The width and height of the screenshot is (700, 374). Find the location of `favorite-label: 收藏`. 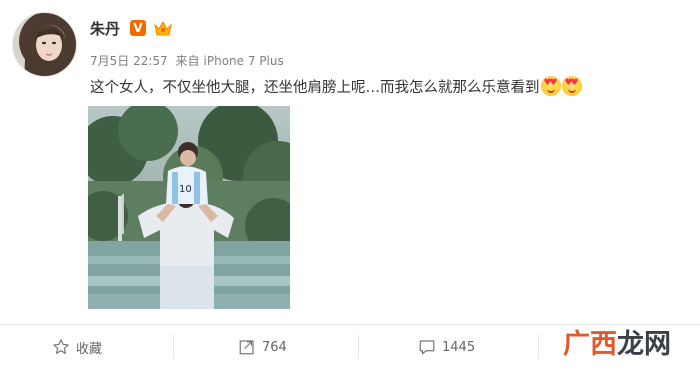

favorite-label: 收藏 is located at coordinates (89, 349).